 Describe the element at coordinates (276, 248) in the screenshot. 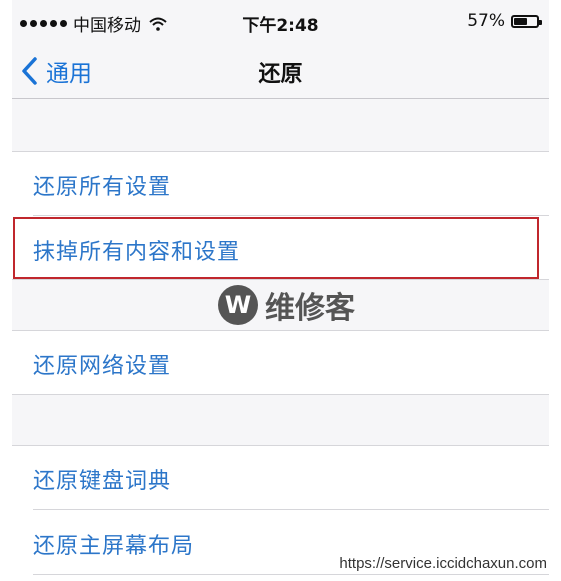

I see `highlight-box` at that location.